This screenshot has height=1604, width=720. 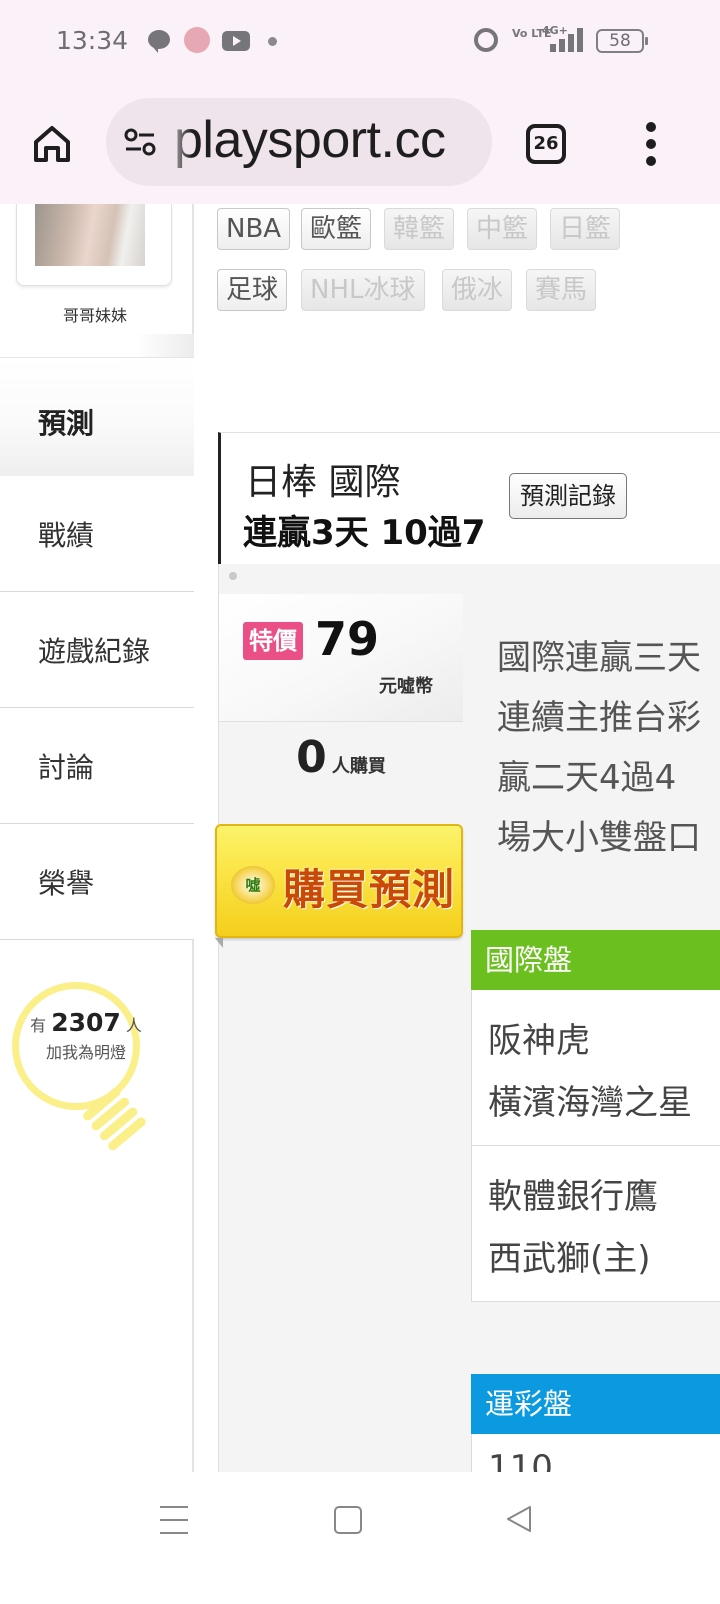 I want to click on battery-level: 58, so click(x=620, y=41).